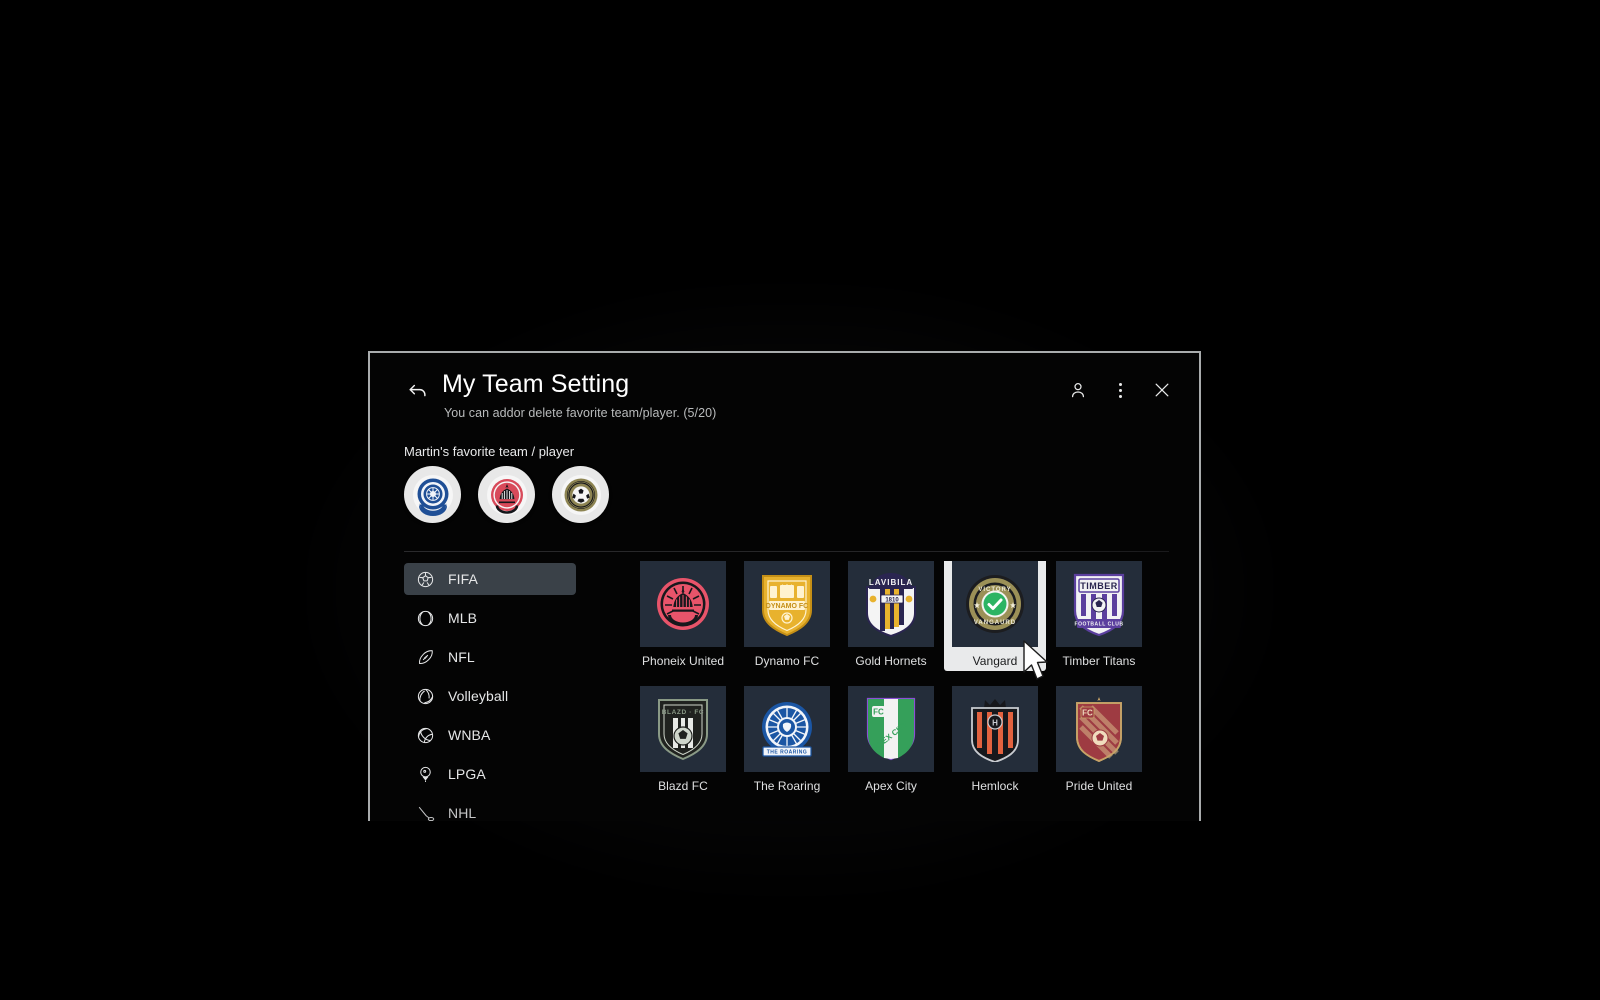  I want to click on lavibila-shield: LAVIBILA 1810, so click(891, 604).